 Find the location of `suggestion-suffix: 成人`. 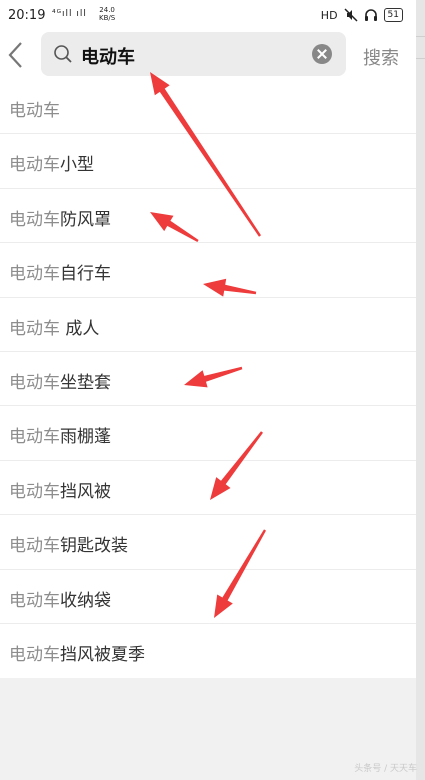

suggestion-suffix: 成人 is located at coordinates (80, 328).